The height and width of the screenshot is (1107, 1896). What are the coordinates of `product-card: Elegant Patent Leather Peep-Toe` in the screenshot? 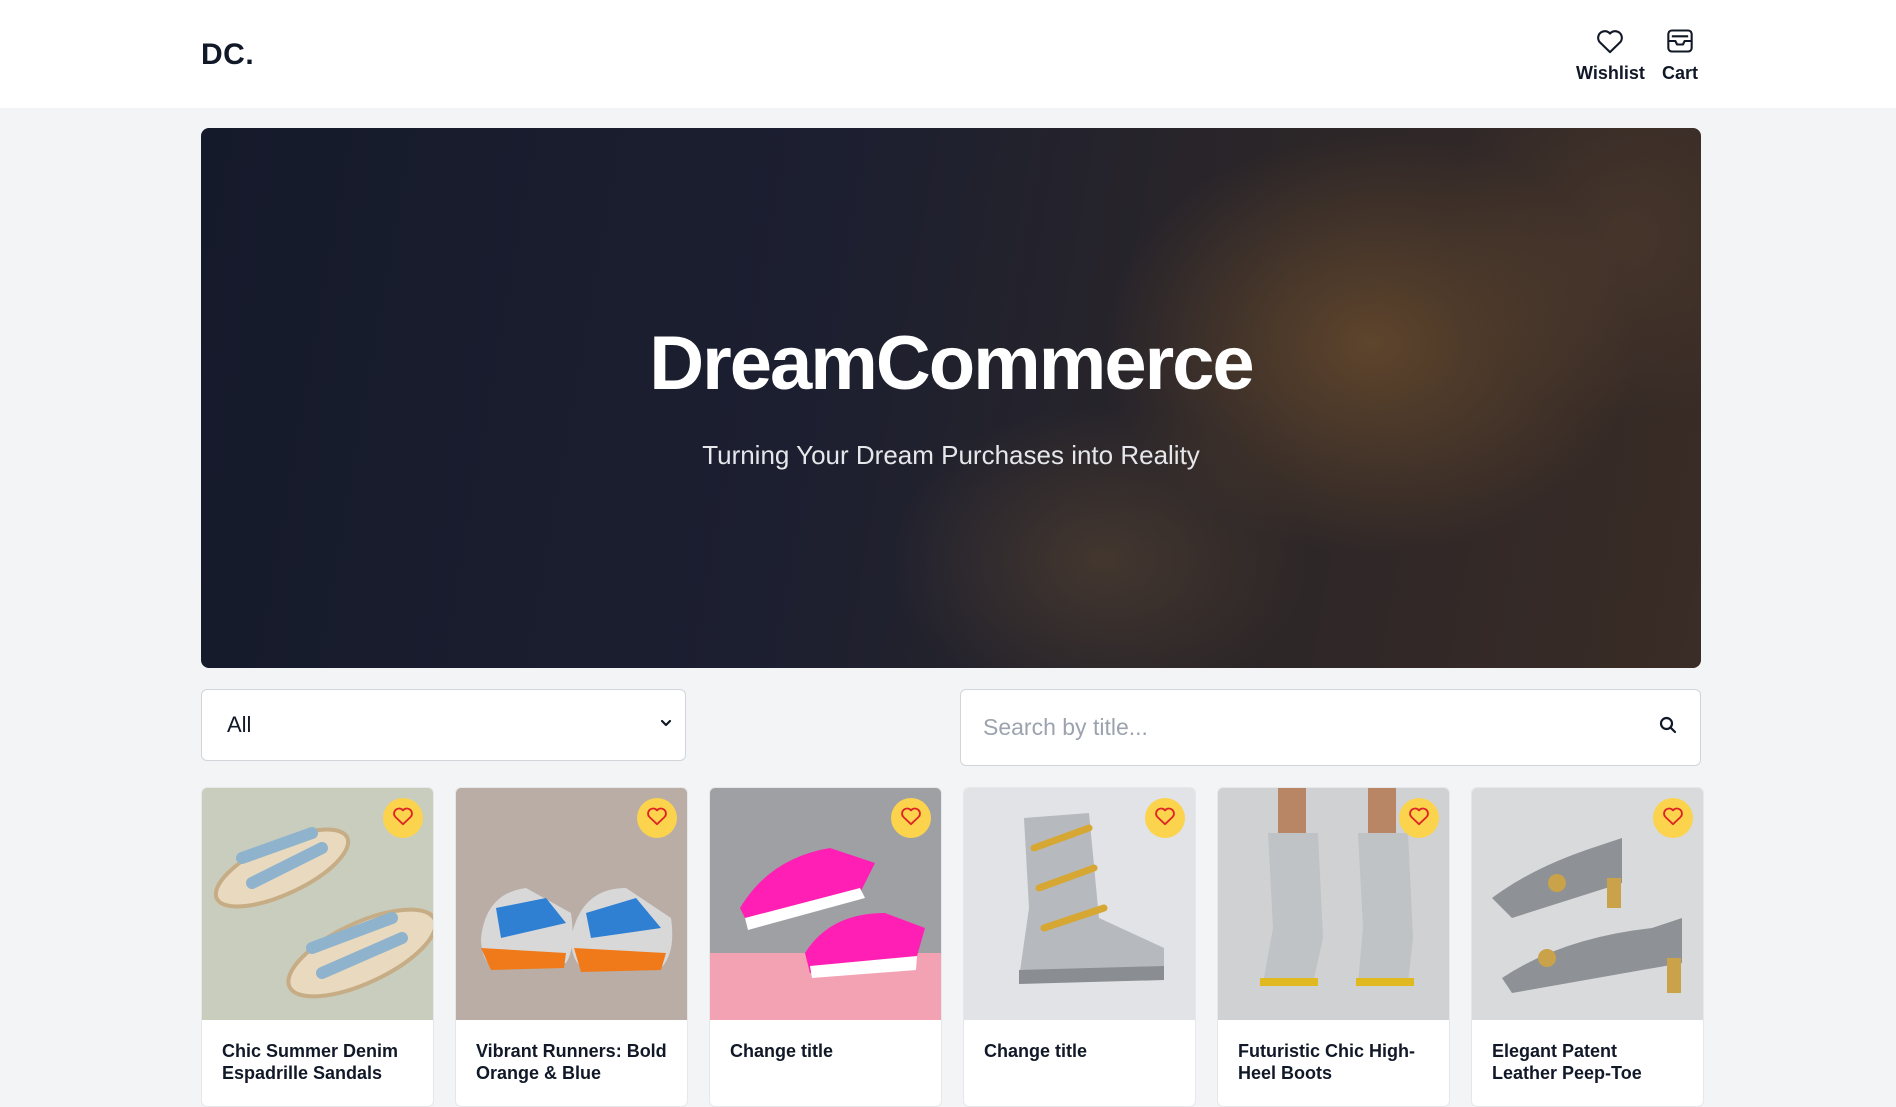 It's located at (1587, 947).